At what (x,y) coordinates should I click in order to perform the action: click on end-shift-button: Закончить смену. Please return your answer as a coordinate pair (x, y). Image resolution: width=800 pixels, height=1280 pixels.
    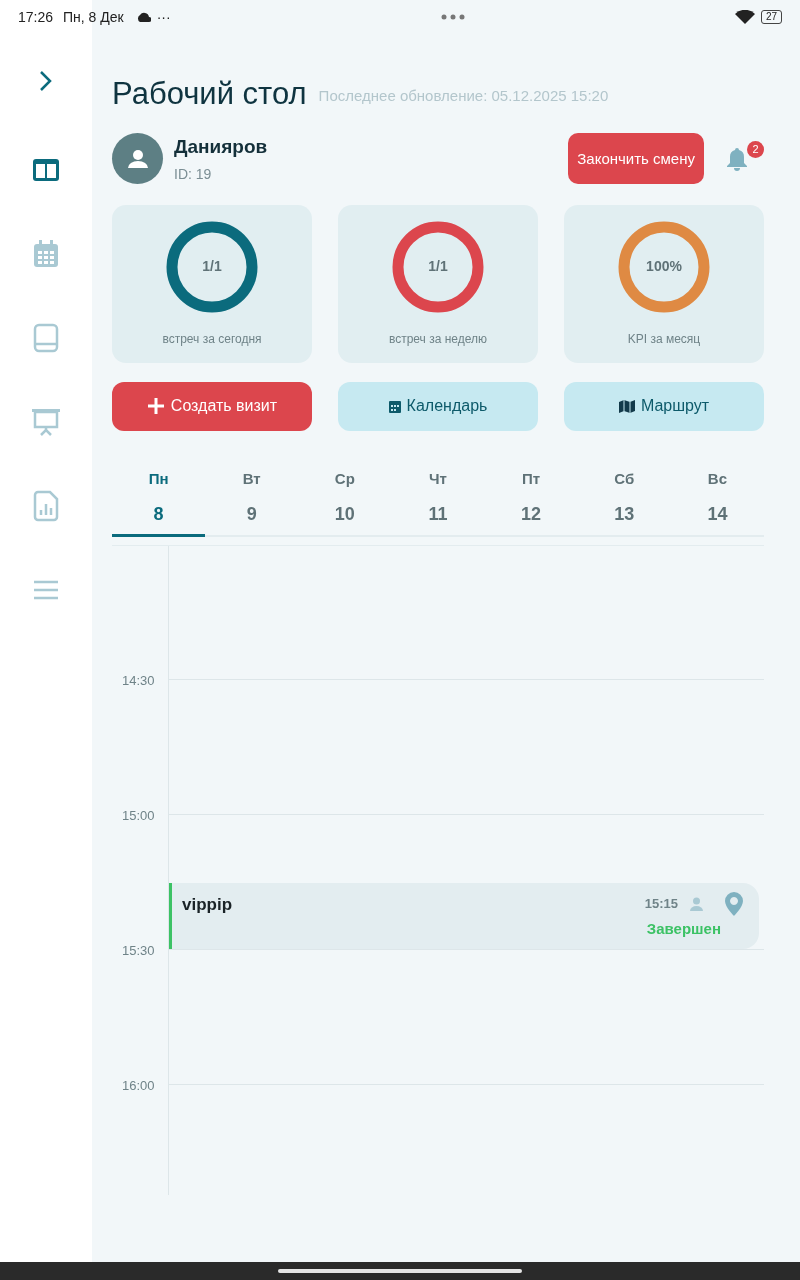
    Looking at the image, I should click on (636, 159).